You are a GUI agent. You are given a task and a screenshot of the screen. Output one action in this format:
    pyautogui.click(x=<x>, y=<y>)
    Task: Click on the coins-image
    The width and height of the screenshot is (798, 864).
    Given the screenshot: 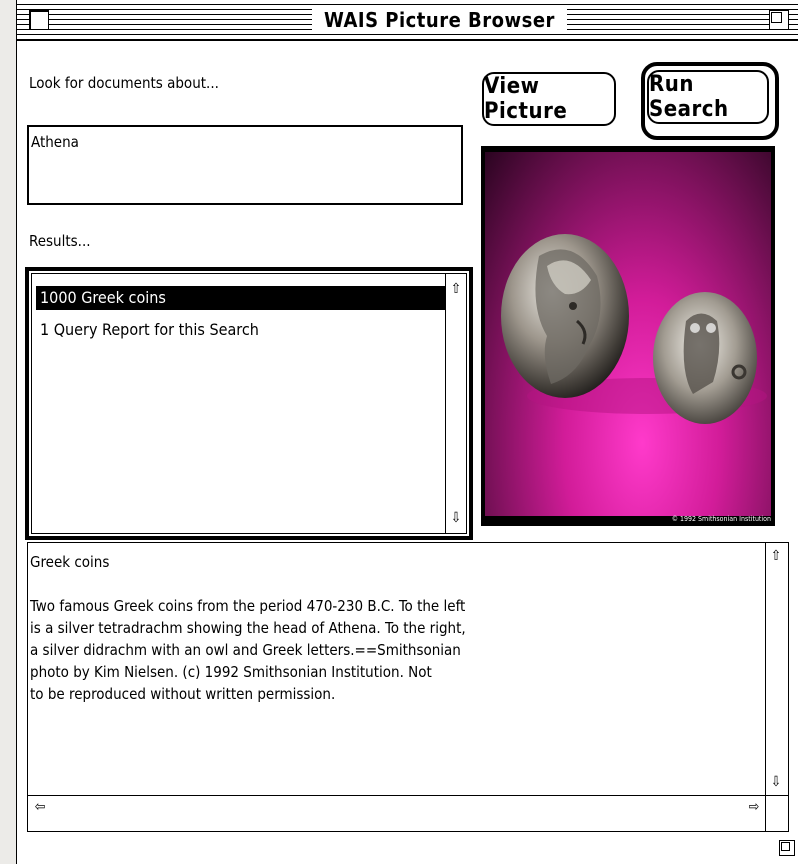 What is the action you would take?
    pyautogui.click(x=634, y=329)
    